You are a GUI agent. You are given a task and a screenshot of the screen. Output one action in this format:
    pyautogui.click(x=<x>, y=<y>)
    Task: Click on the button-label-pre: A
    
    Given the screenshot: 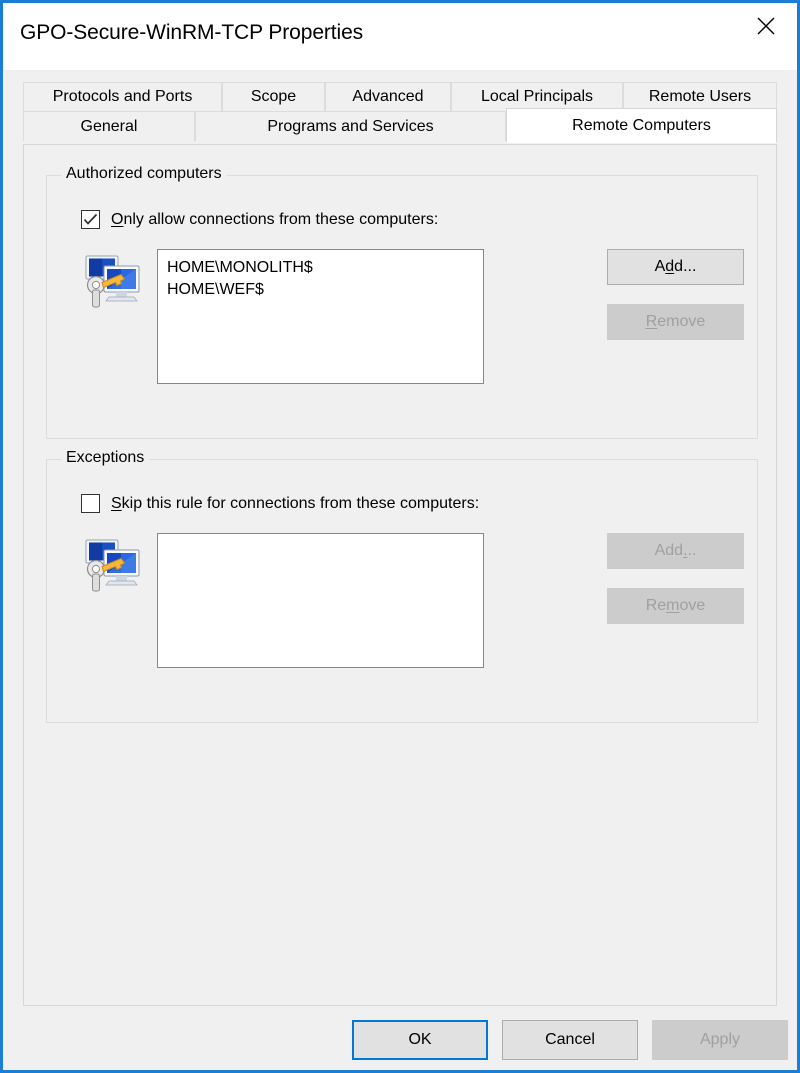 What is the action you would take?
    pyautogui.click(x=660, y=266)
    